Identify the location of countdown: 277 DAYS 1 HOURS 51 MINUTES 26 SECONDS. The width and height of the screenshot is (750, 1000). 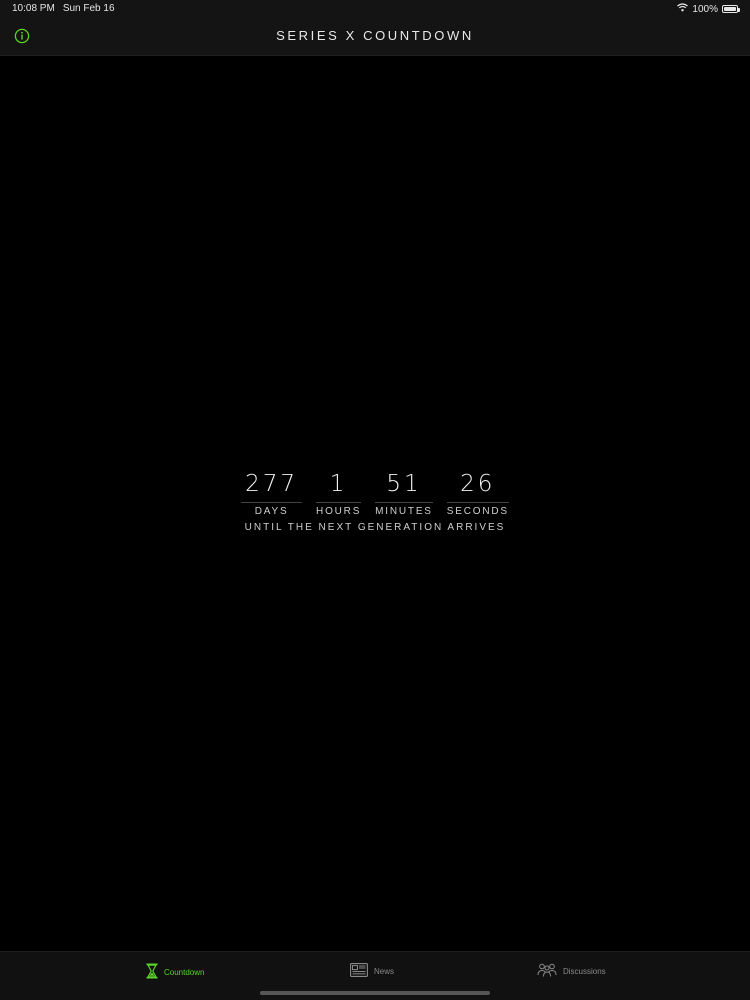
(375, 493).